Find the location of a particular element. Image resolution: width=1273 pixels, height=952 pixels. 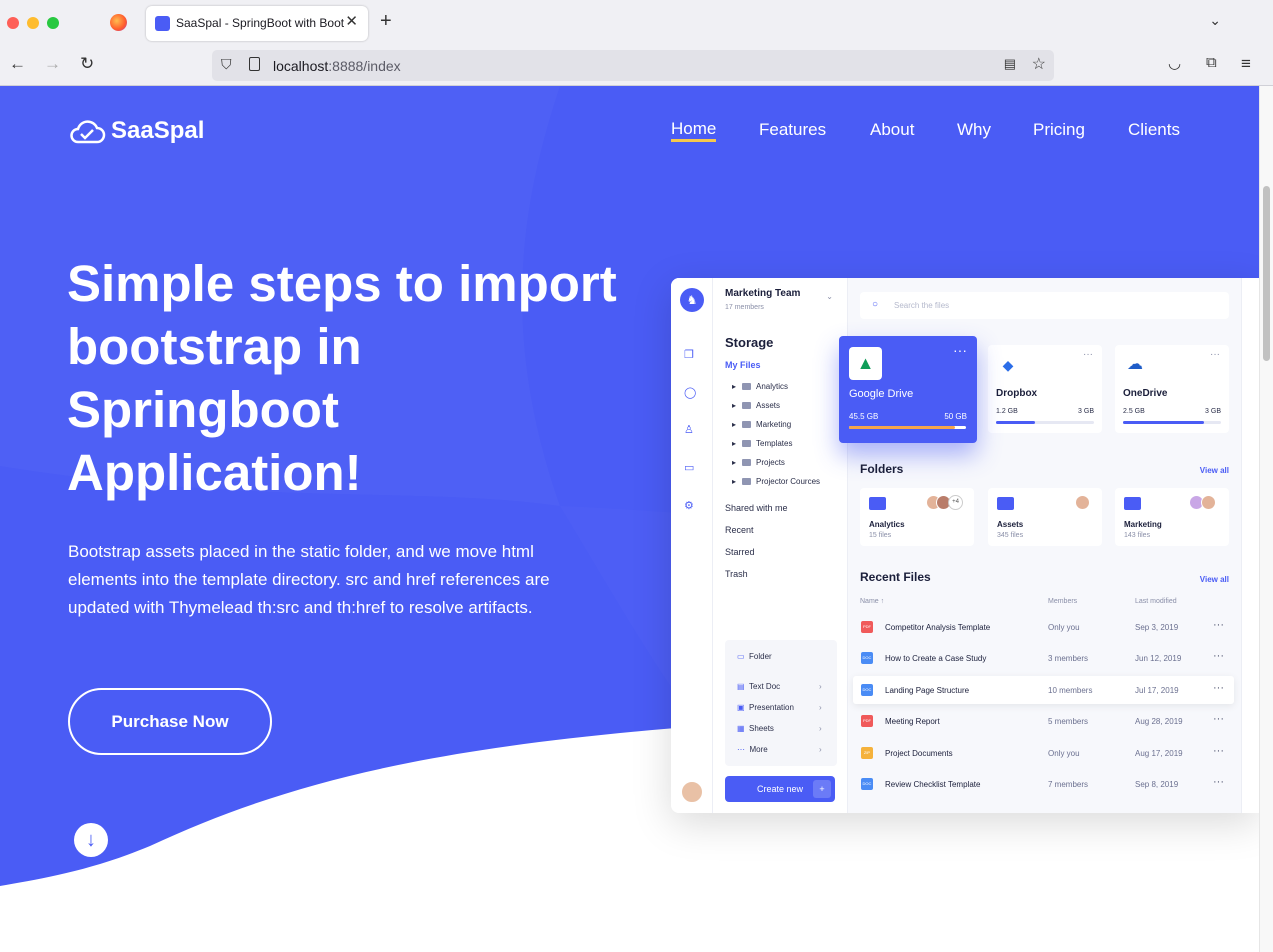

column-header-members: Members is located at coordinates (1063, 601).